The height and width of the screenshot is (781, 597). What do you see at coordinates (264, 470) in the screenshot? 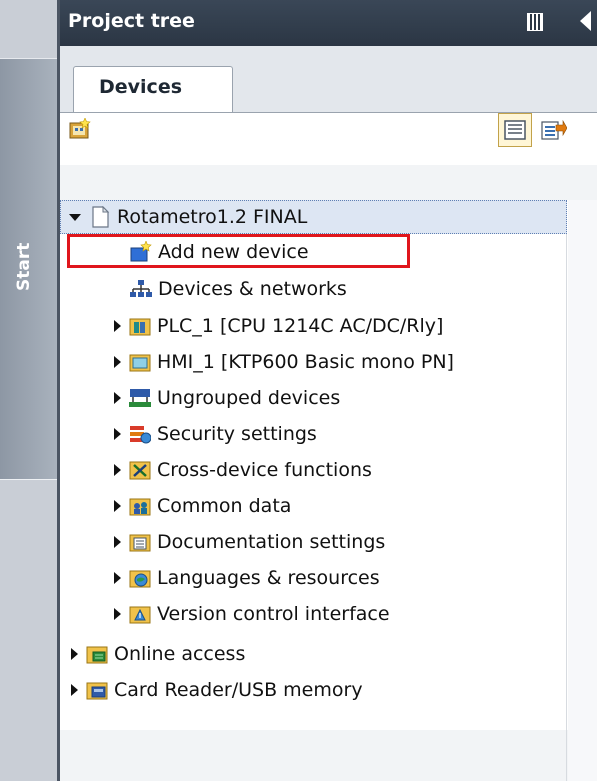
I see `tree-item-label: Cross-device functions` at bounding box center [264, 470].